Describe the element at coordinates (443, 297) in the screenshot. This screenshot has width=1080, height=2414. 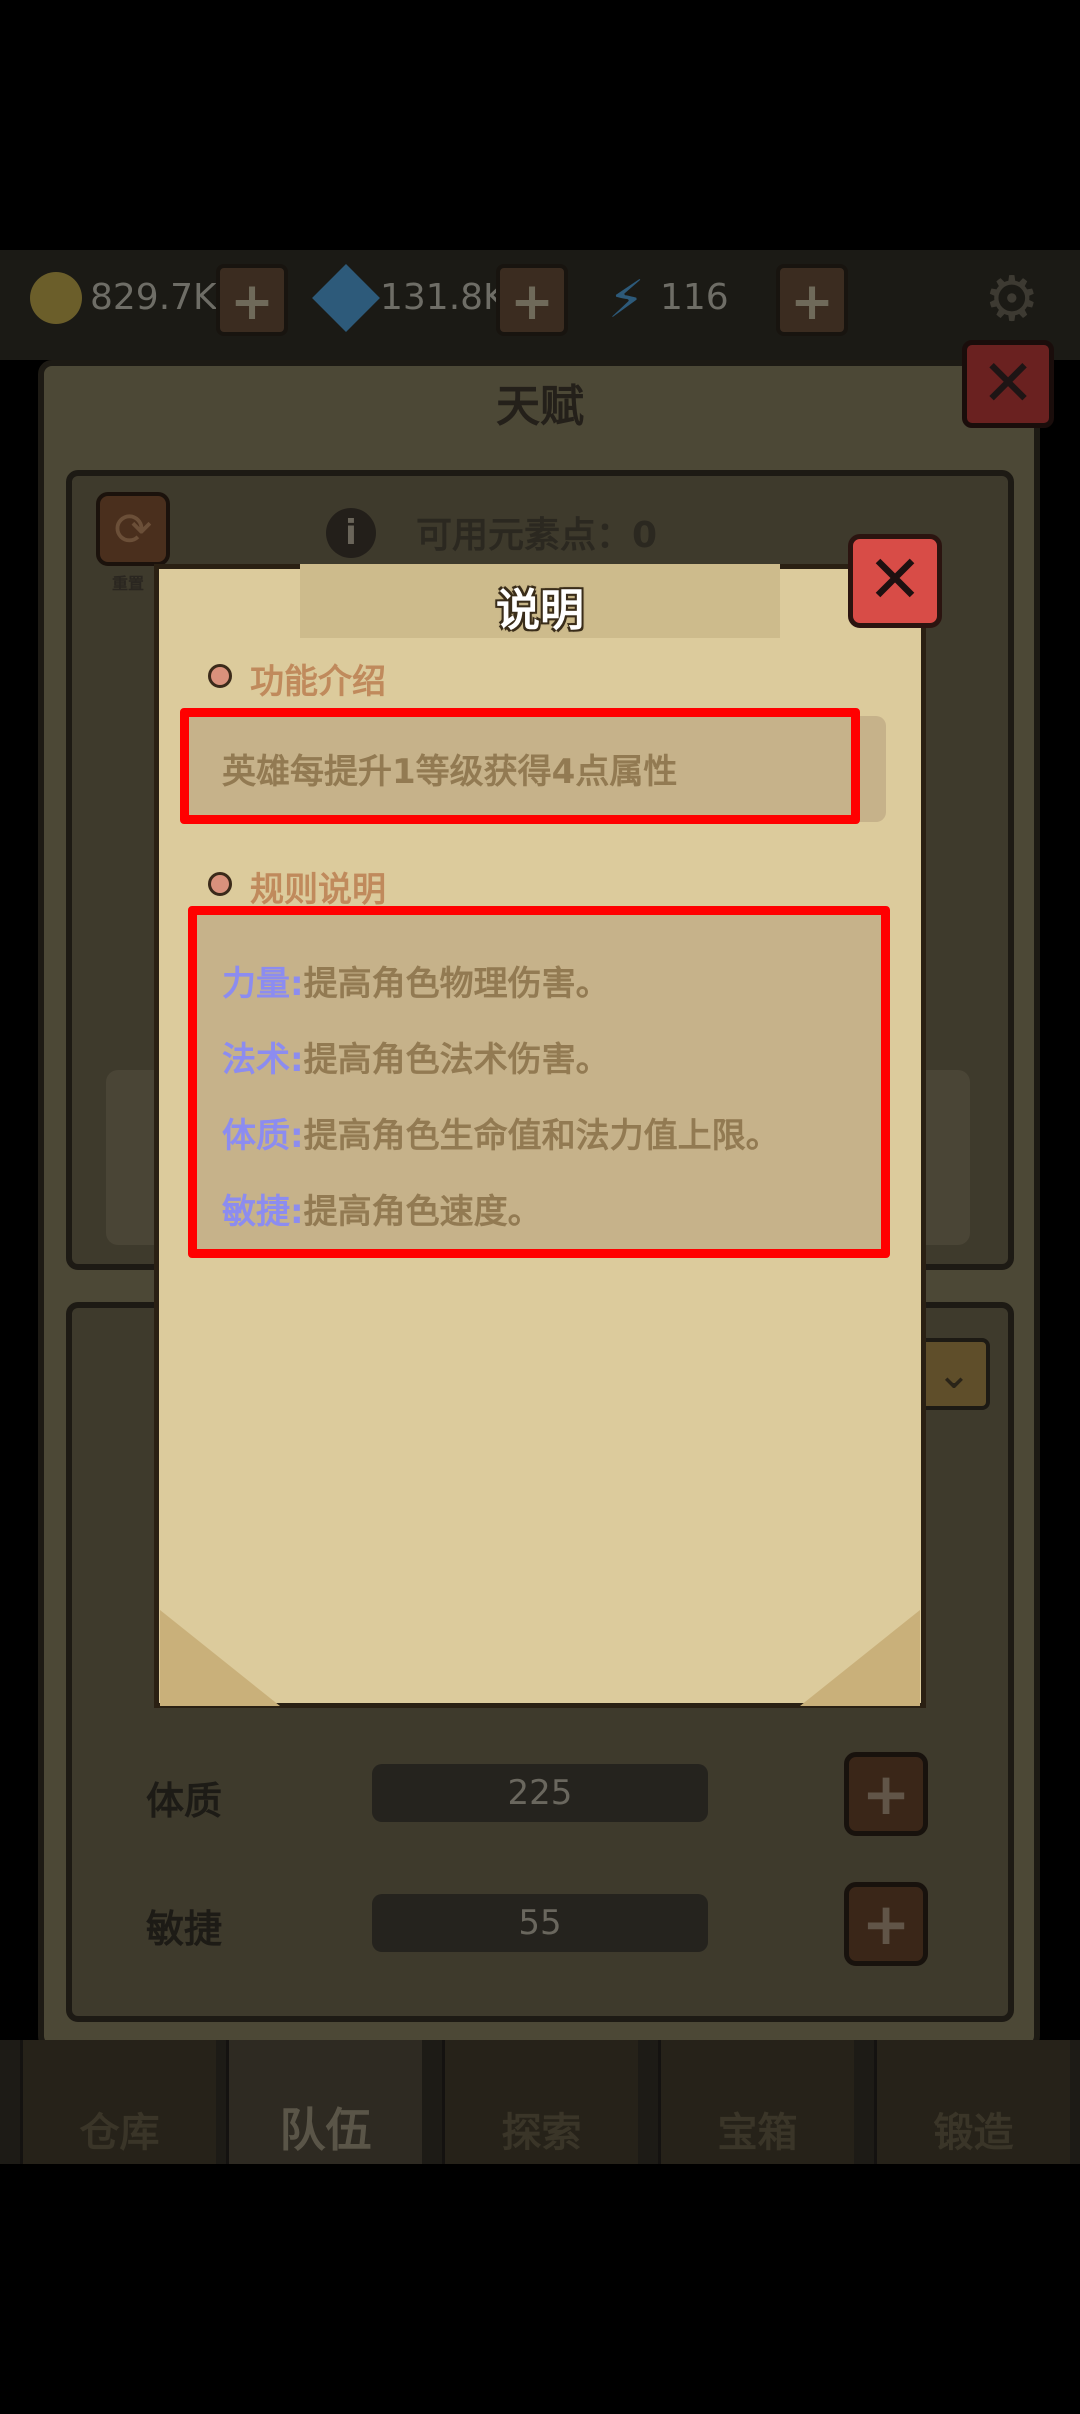
I see `gem-value: 131.8K` at that location.